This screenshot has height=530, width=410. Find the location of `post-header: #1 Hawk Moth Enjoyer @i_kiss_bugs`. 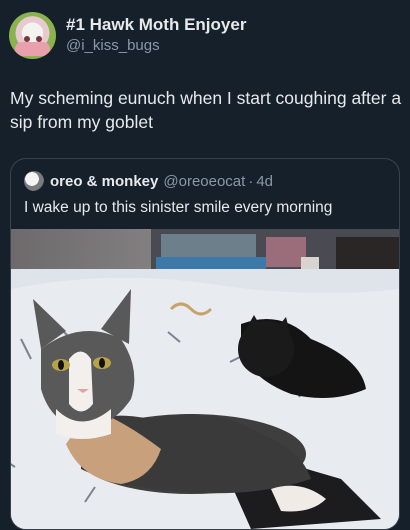

post-header: #1 Hawk Moth Enjoyer @i_kiss_bugs is located at coordinates (127, 35).